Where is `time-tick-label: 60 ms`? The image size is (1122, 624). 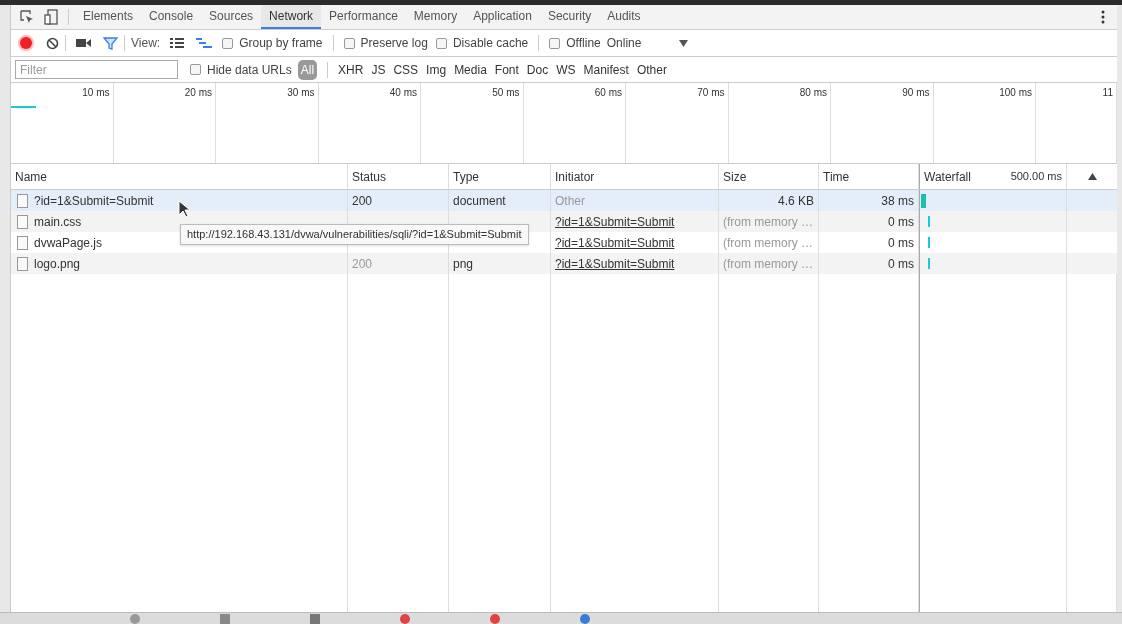
time-tick-label: 60 ms is located at coordinates (608, 93).